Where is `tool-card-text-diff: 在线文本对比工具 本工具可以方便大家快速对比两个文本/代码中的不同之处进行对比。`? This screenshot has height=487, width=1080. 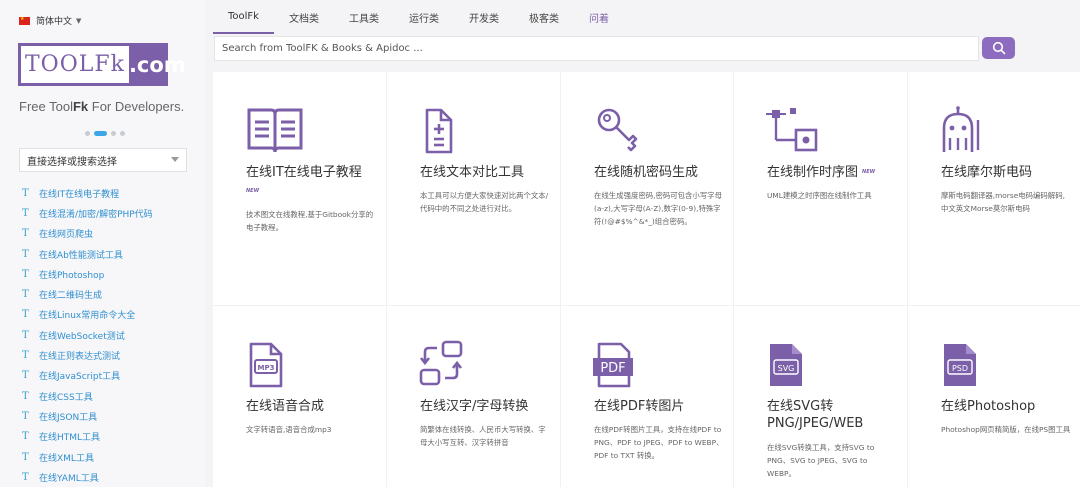
tool-card-text-diff: 在线文本对比工具 本工具可以方便大家快速对比两个文本/代码中的不同之处进行对比。 is located at coordinates (473, 188).